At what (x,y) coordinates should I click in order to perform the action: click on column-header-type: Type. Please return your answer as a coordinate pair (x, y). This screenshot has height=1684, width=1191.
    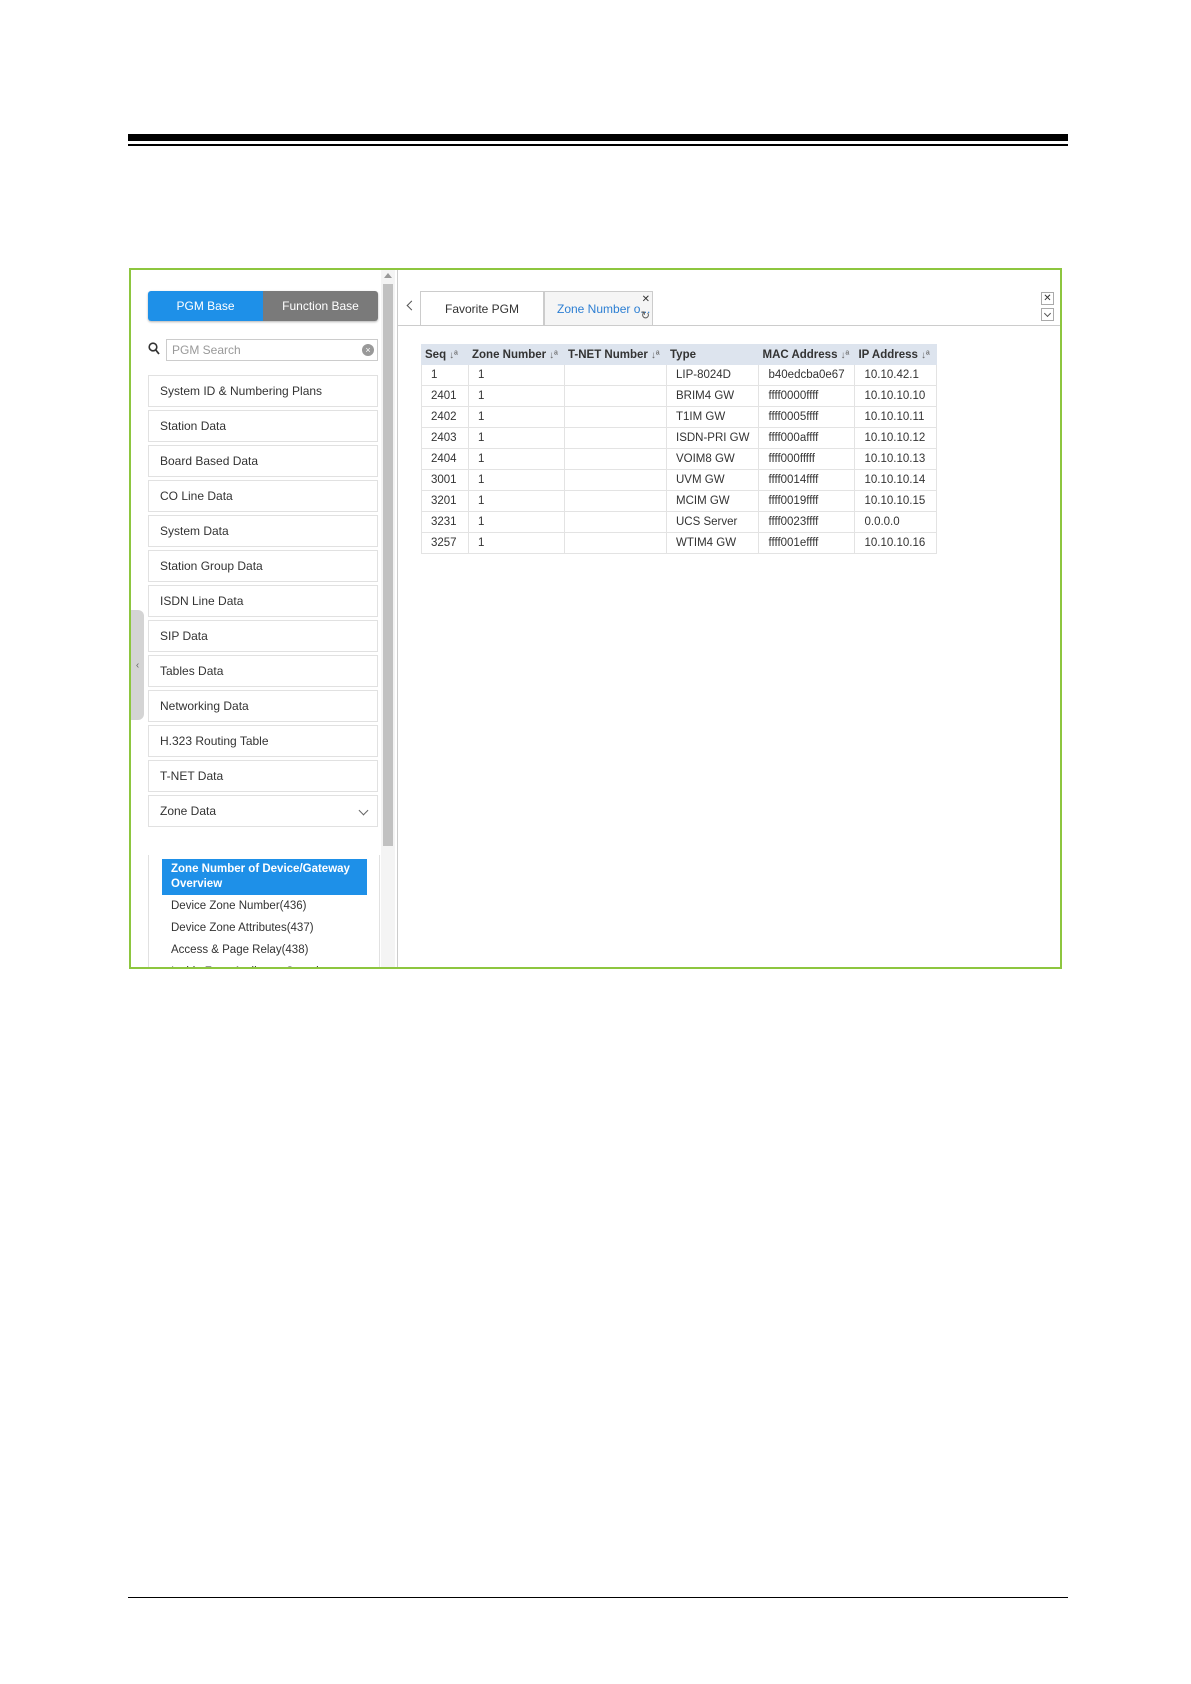
    Looking at the image, I should click on (712, 354).